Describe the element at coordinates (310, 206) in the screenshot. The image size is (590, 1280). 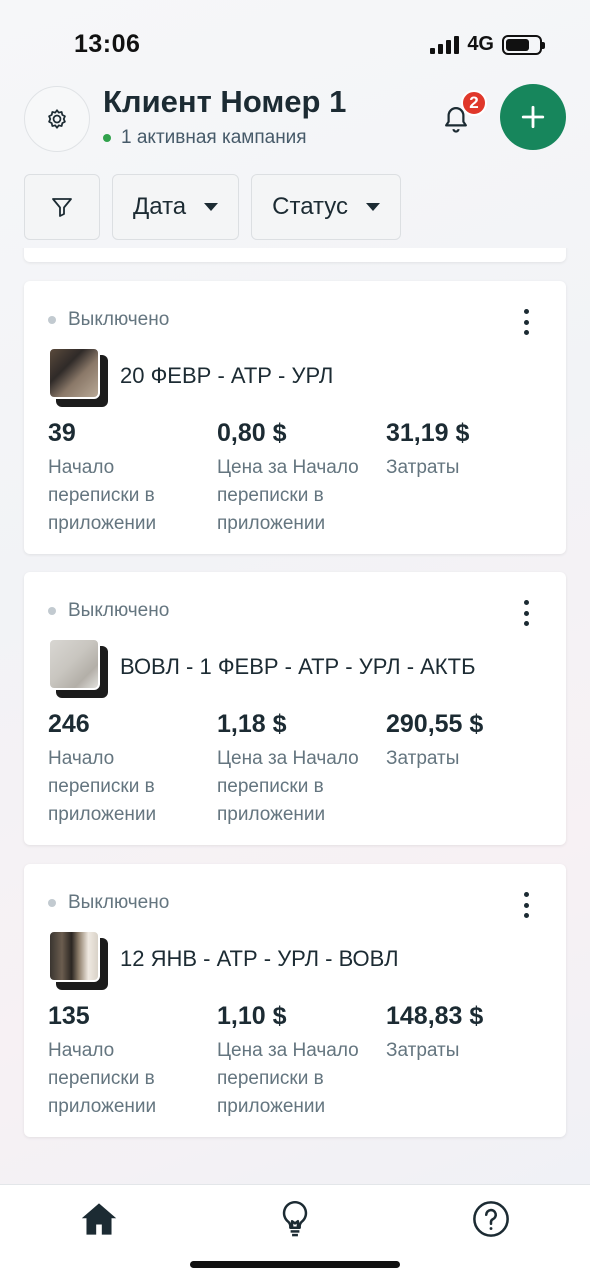
I see `status-filter-label: Статус` at that location.